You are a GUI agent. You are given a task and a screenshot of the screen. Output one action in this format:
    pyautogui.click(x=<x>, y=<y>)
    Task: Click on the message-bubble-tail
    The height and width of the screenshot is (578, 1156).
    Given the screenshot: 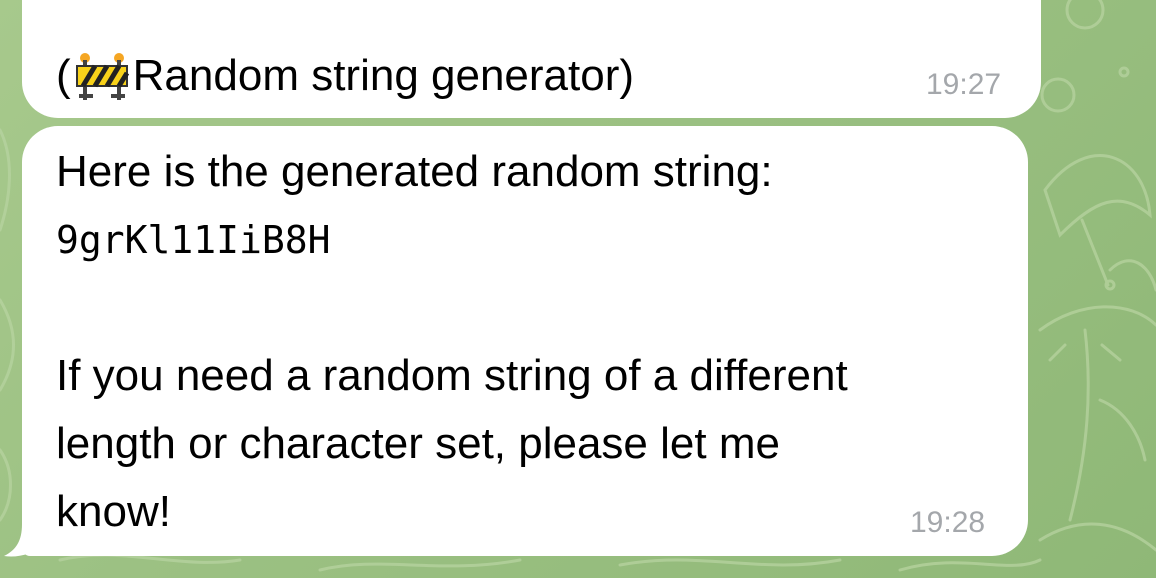 What is the action you would take?
    pyautogui.click(x=24, y=540)
    